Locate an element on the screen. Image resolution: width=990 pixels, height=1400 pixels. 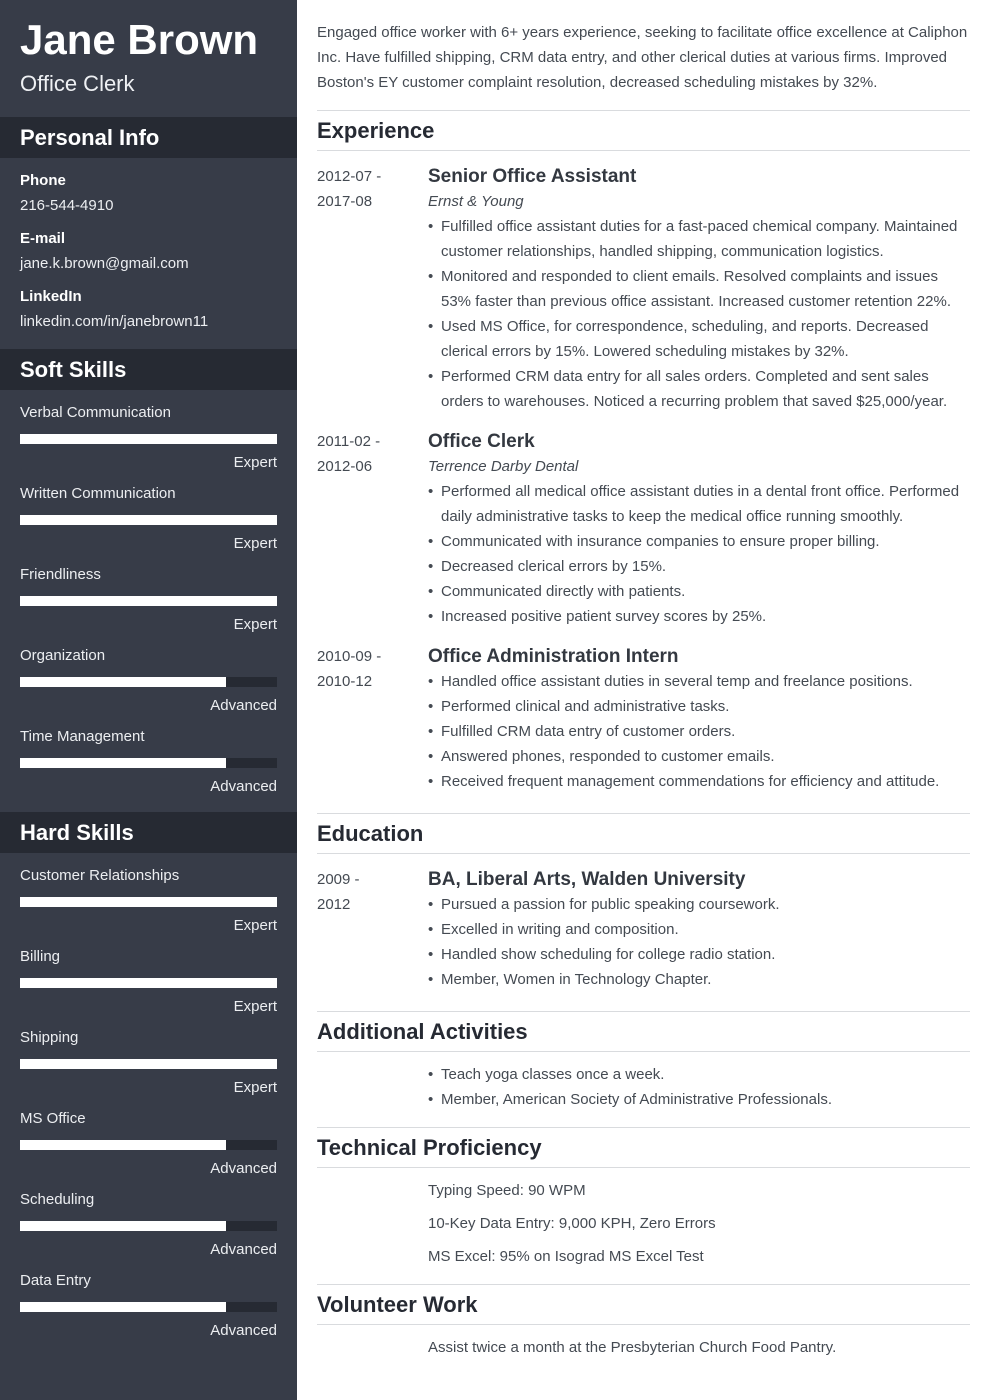
entry-date: 2010-09 - 2010-12 is located at coordinates (367, 669).